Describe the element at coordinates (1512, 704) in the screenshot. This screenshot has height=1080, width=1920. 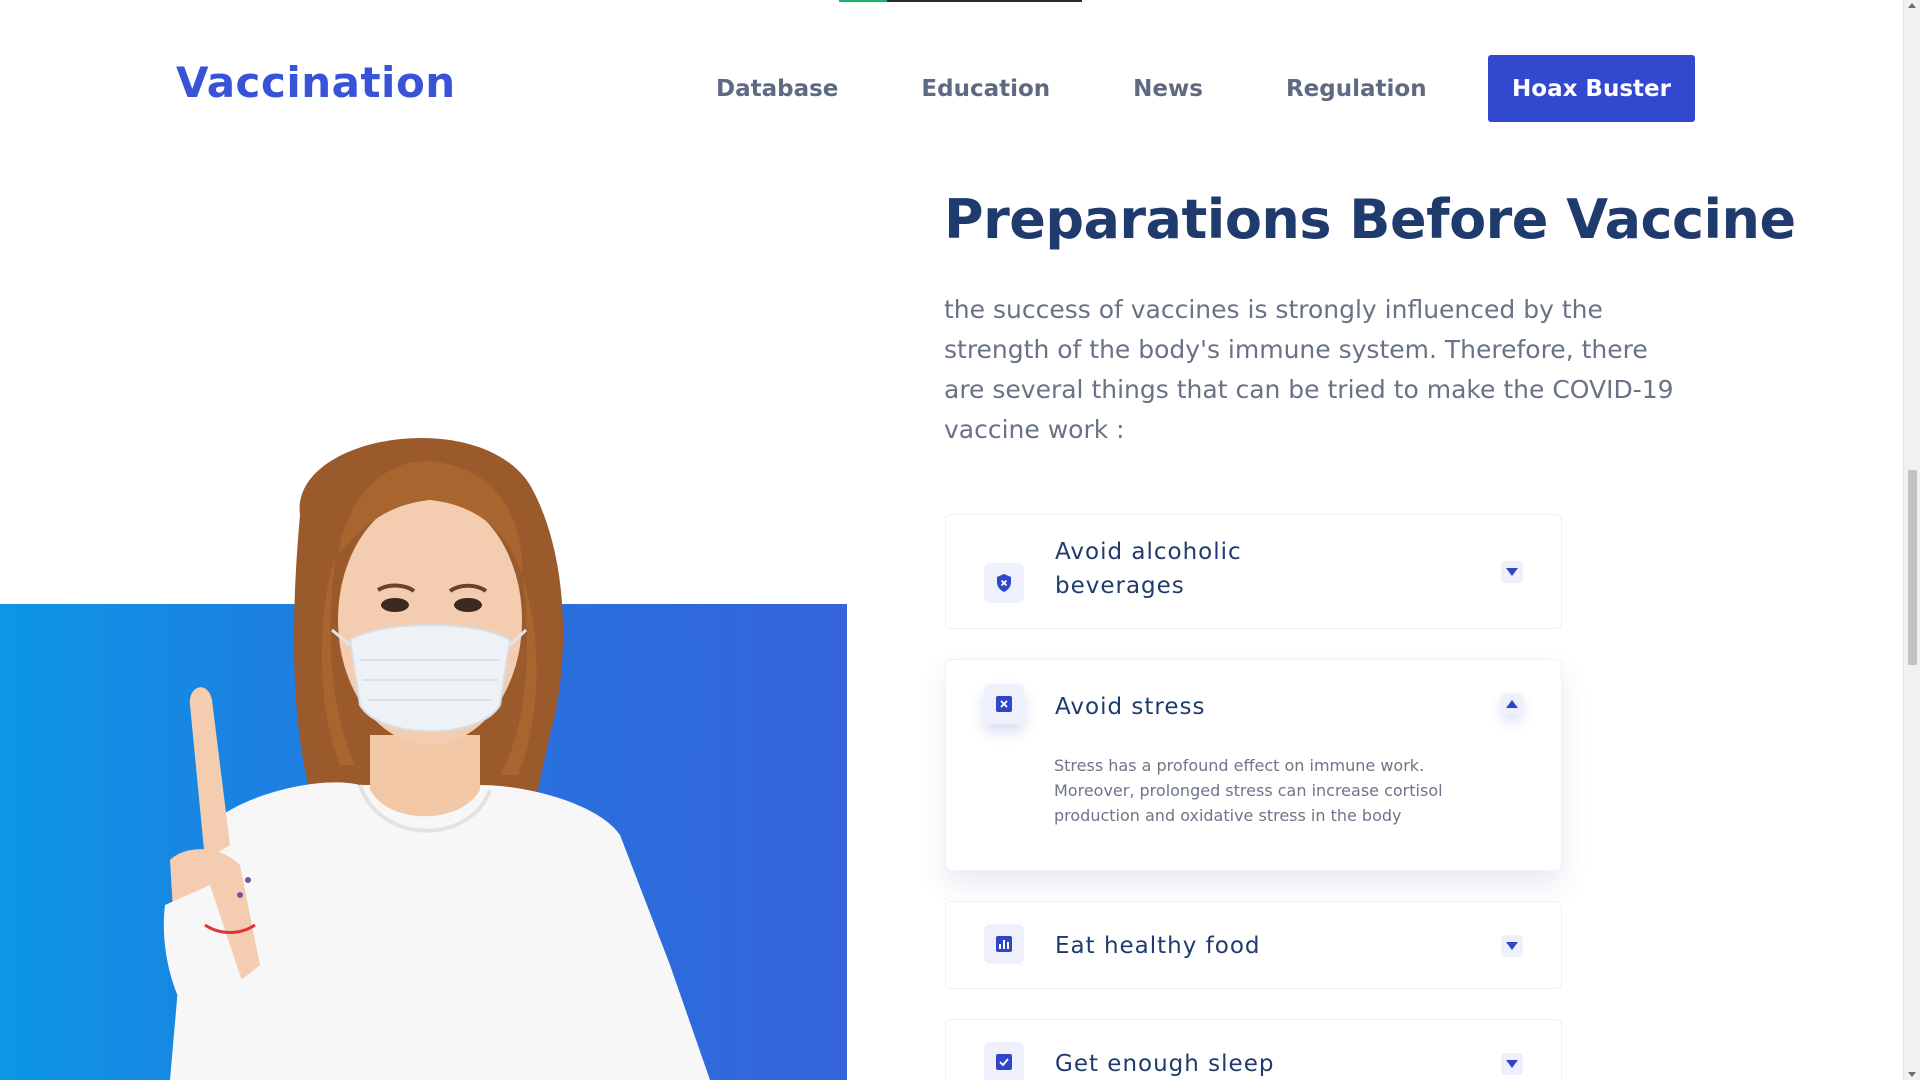
I see `chevron-up-icon` at that location.